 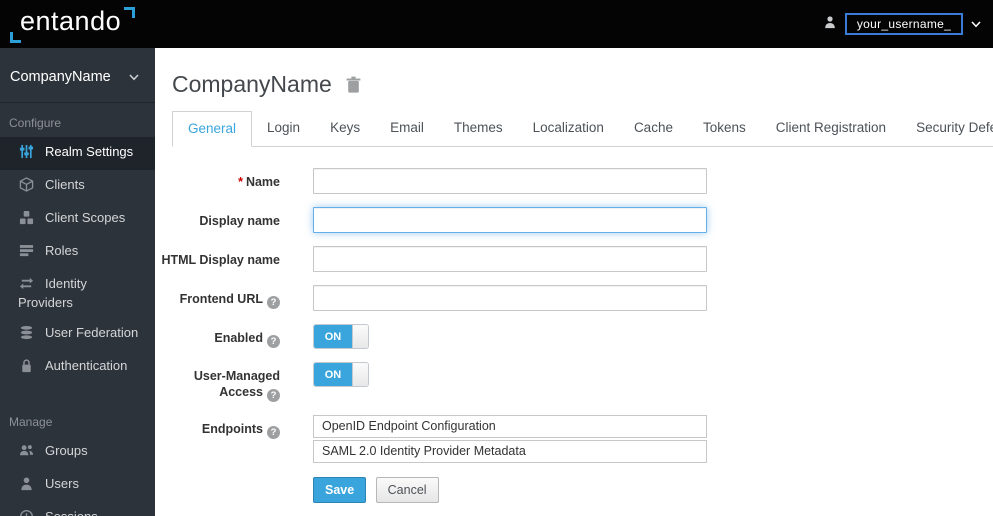 What do you see at coordinates (26, 186) in the screenshot?
I see `cube-icon` at bounding box center [26, 186].